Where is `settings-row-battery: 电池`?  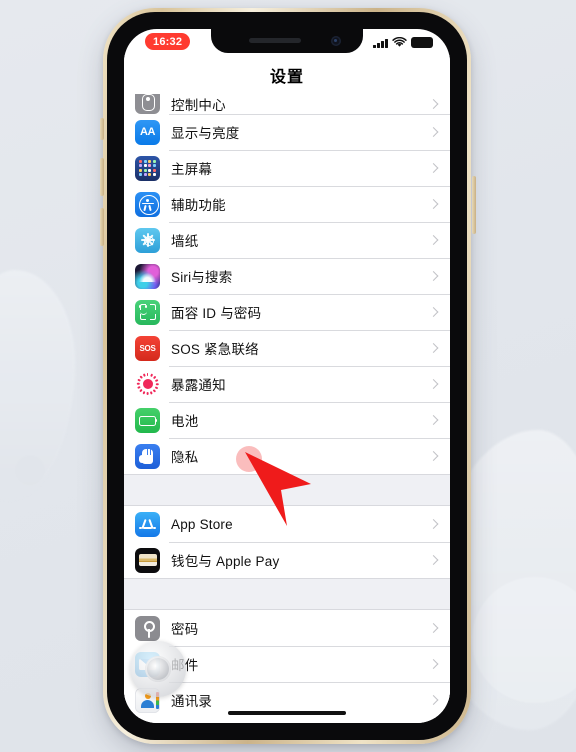 settings-row-battery: 电池 is located at coordinates (287, 420).